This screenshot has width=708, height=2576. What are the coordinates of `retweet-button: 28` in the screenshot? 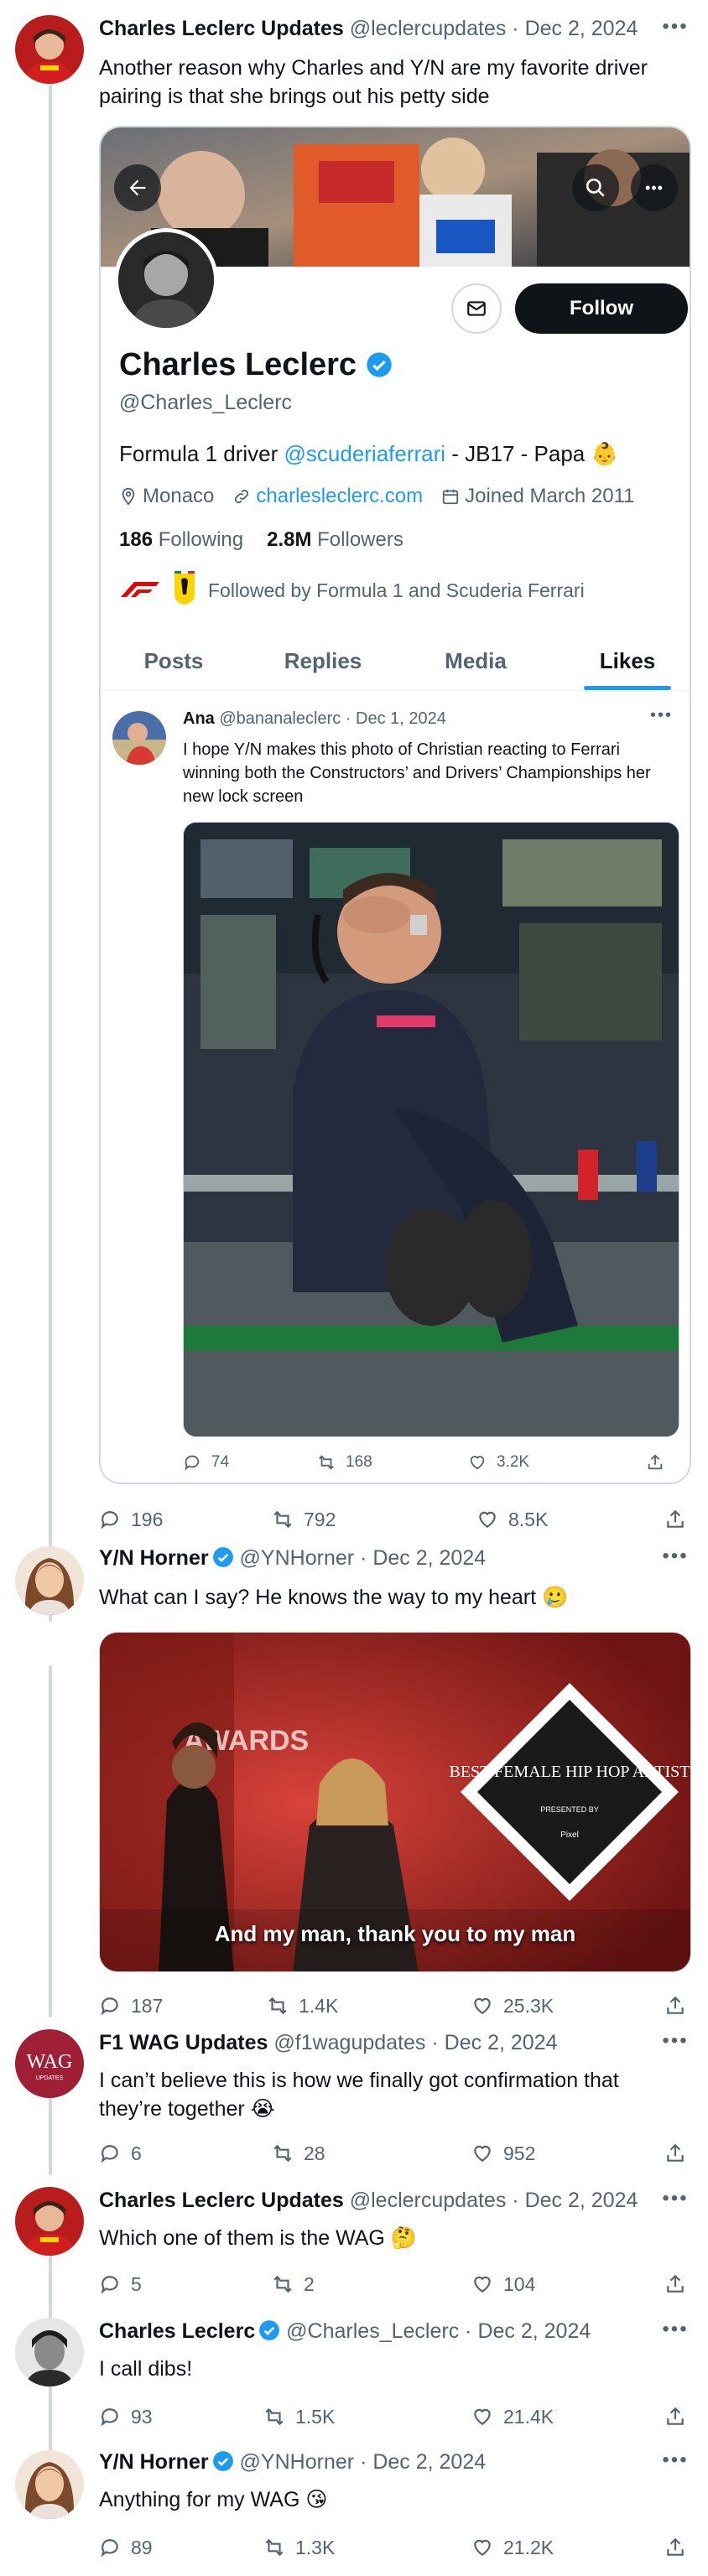 It's located at (298, 2153).